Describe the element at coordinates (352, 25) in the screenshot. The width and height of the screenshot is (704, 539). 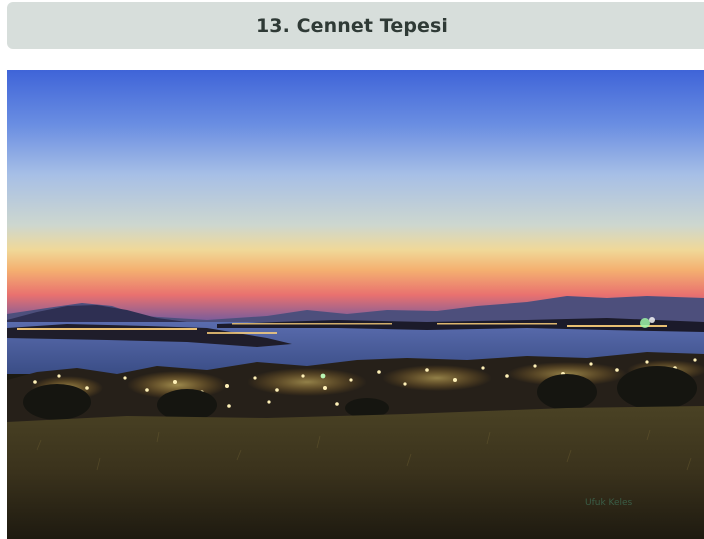
I see `section-title: 13. Cennet Tepesi` at that location.